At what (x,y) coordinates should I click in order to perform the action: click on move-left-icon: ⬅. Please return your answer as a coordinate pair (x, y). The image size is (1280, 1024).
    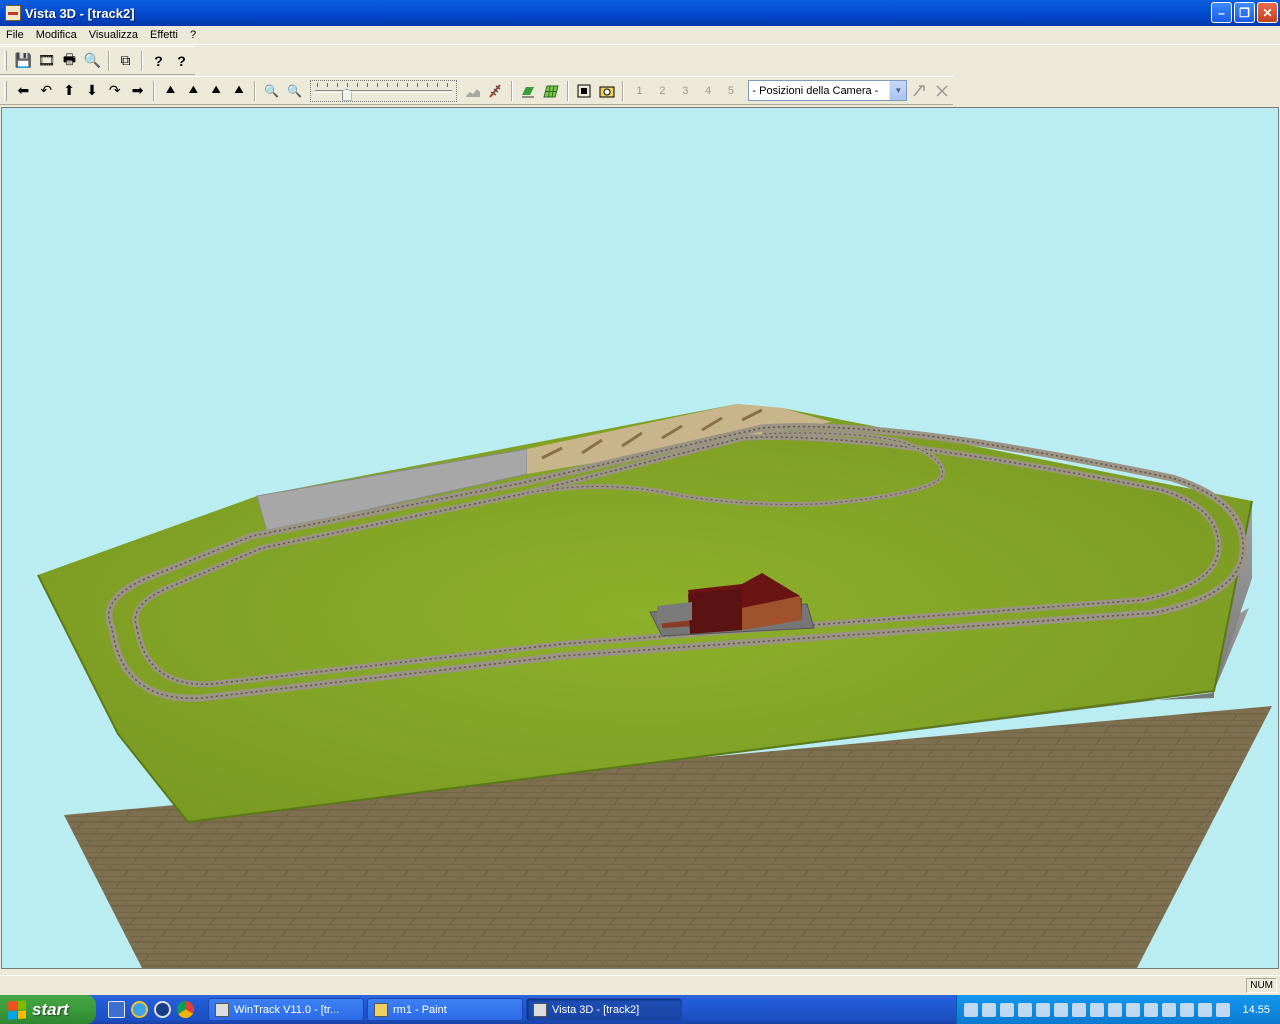
    Looking at the image, I should click on (23, 90).